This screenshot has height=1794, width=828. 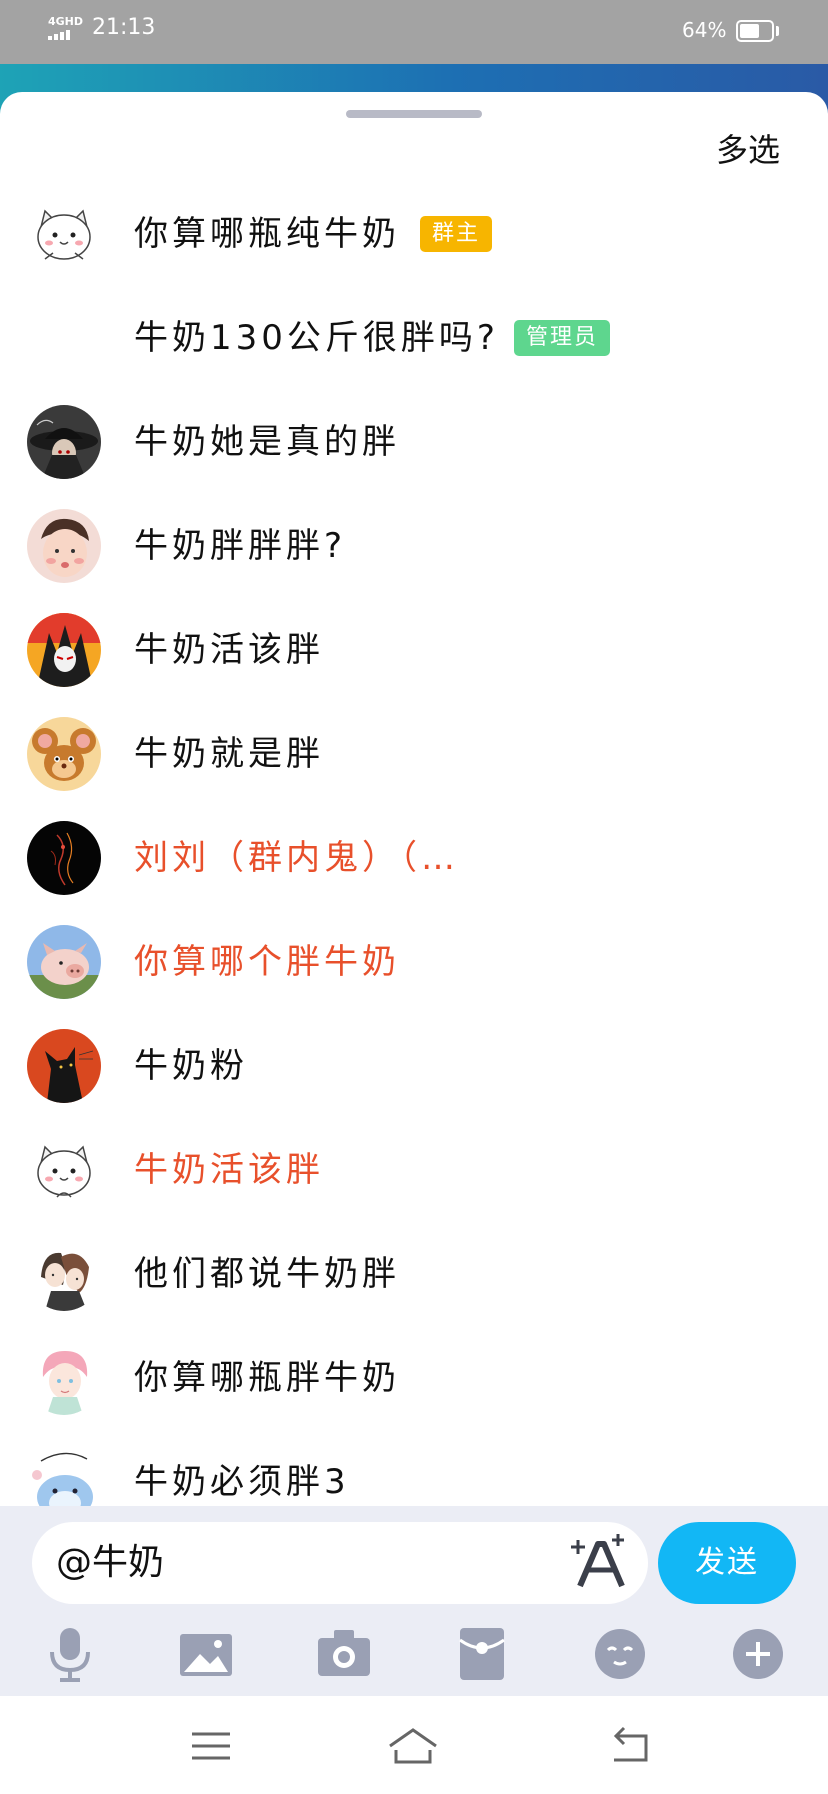 I want to click on anime-character-avatar, so click(x=64, y=650).